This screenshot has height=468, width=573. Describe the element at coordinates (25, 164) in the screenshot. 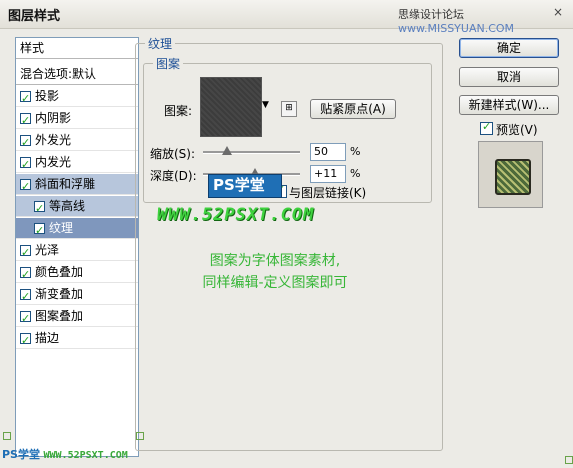

I see `inner-glow-checkbox` at that location.